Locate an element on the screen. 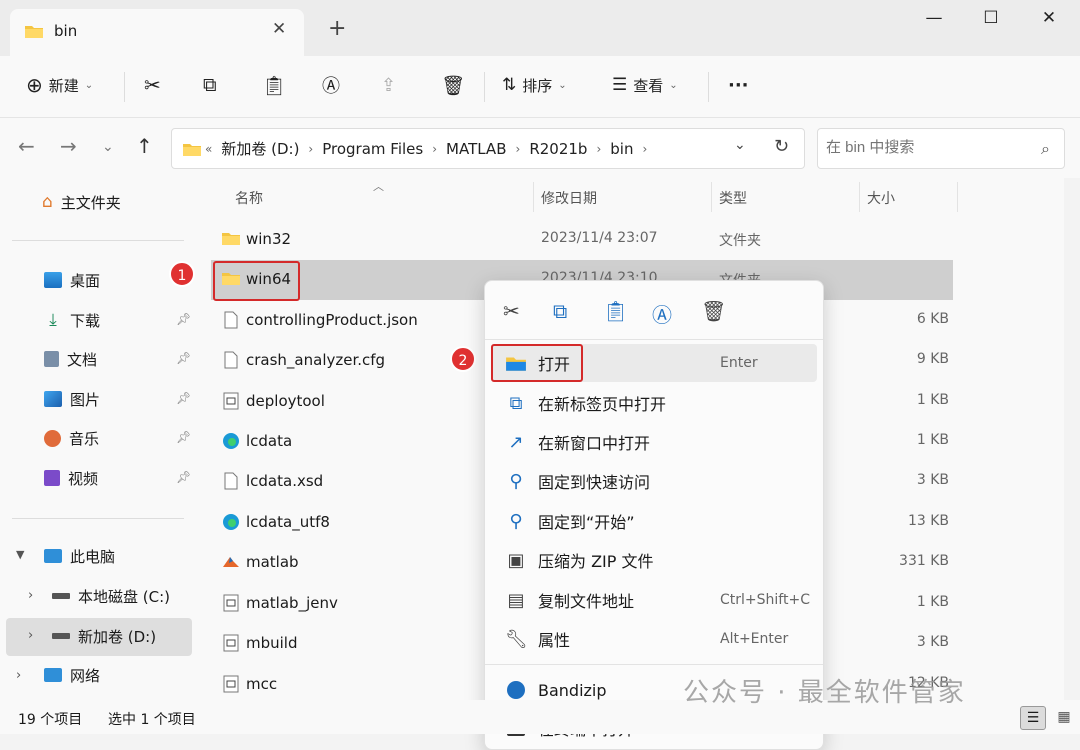 This screenshot has height=750, width=1080. search-icon: ⌕ is located at coordinates (1045, 148).